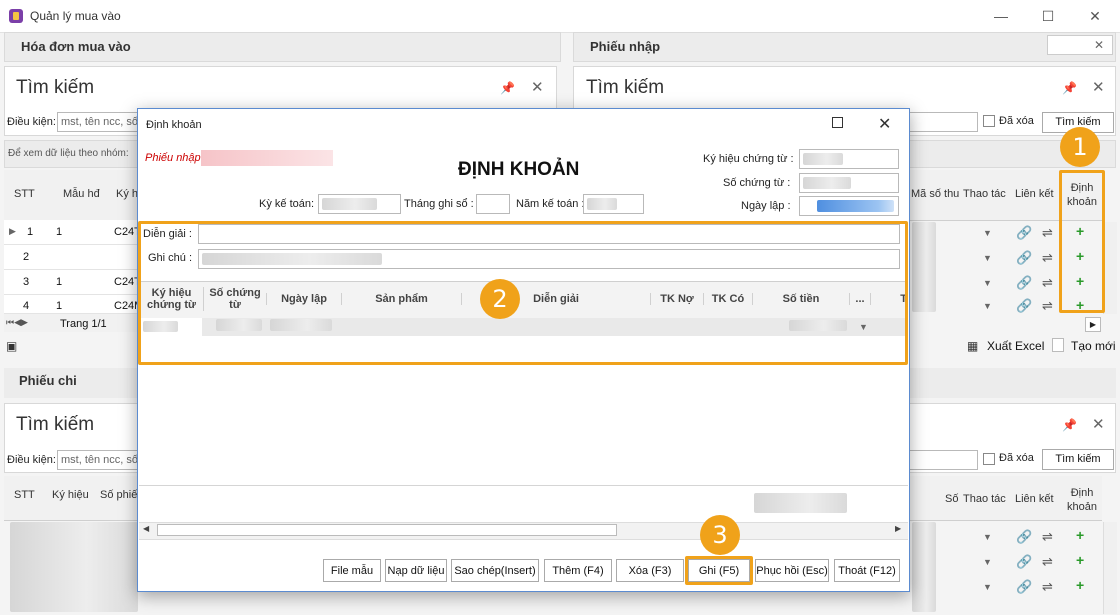 The image size is (1120, 615). What do you see at coordinates (1058, 345) in the screenshot?
I see `new-document-icon` at bounding box center [1058, 345].